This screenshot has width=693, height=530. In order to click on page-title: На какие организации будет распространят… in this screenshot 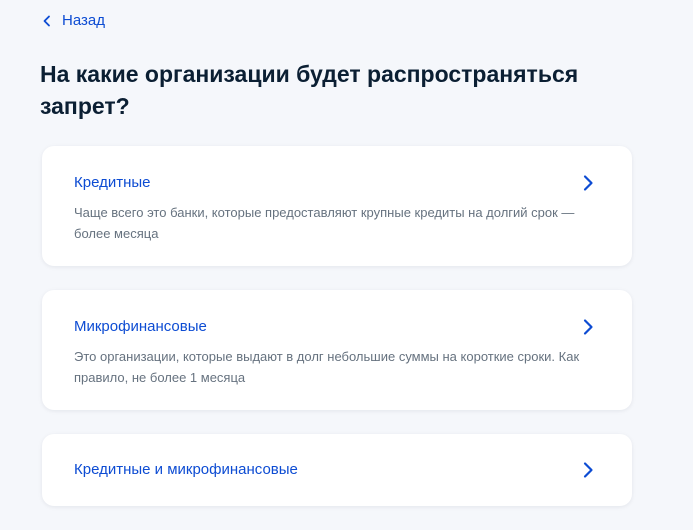, I will do `click(309, 90)`.